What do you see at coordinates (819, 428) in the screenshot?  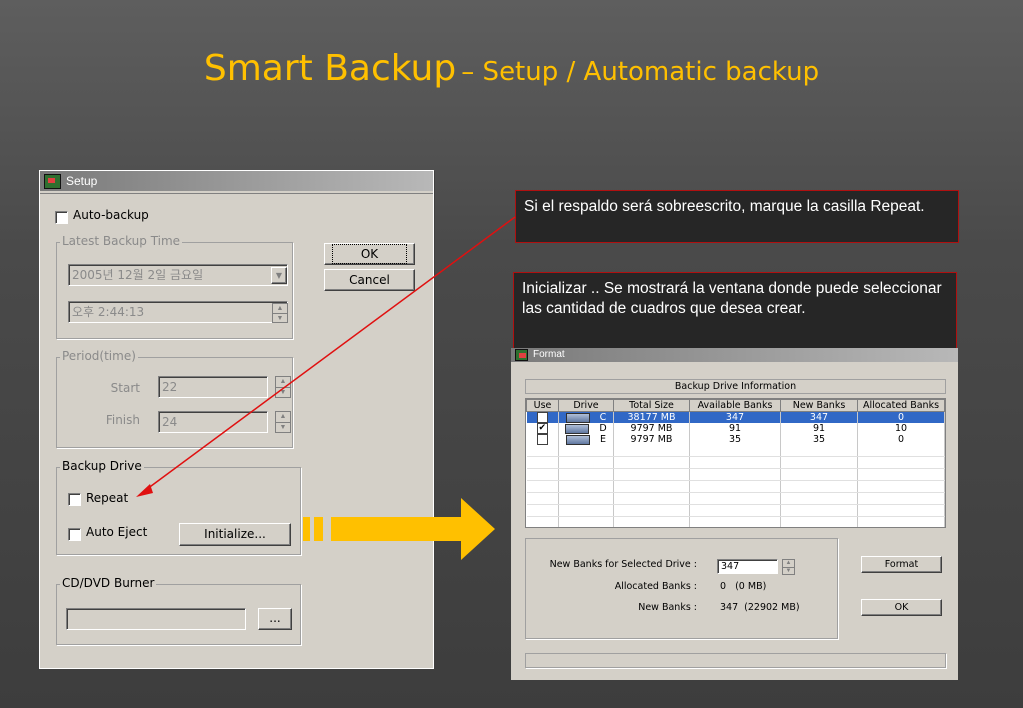 I see `new-cell: 91` at bounding box center [819, 428].